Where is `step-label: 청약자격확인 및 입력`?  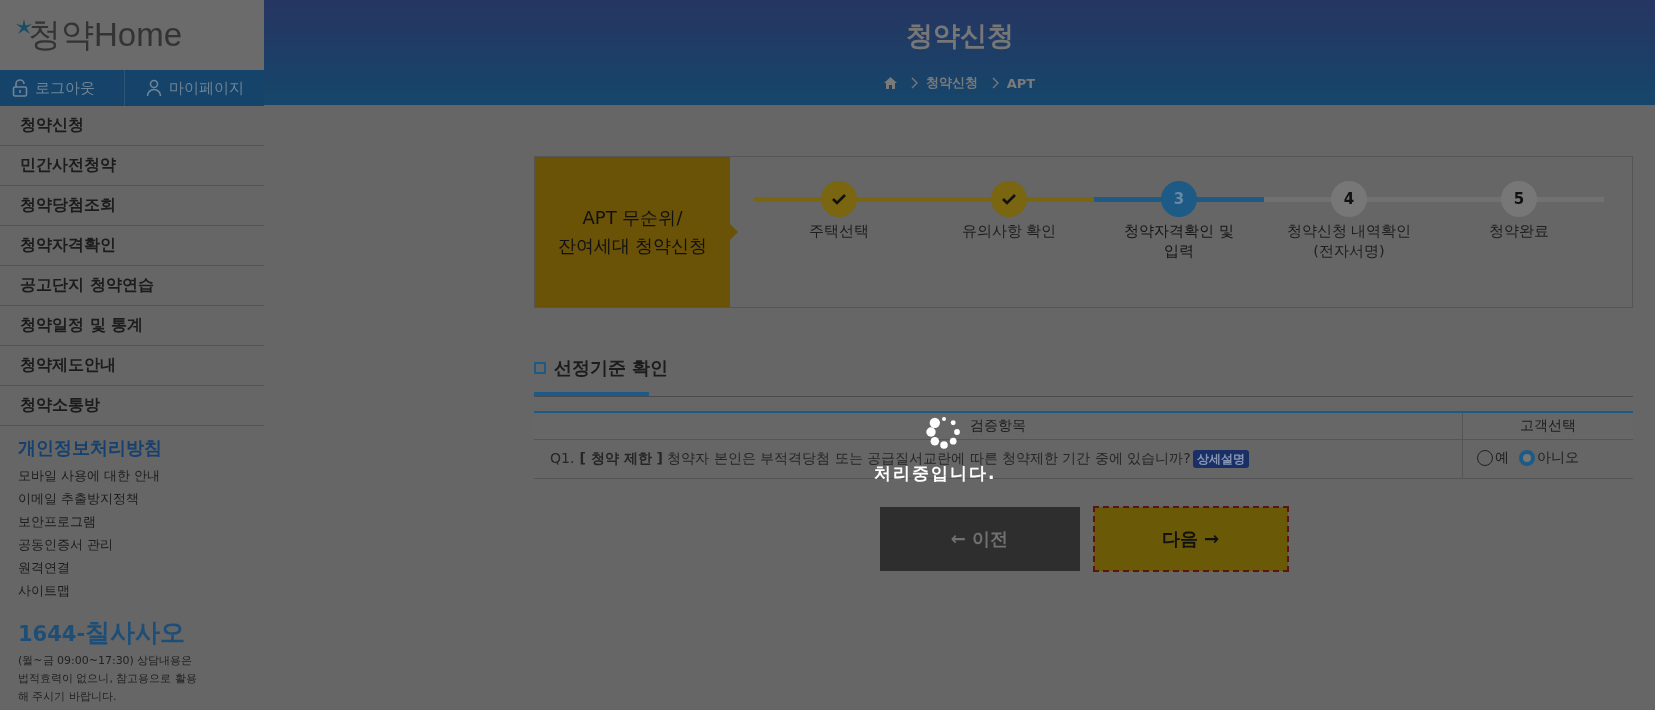 step-label: 청약자격확인 및 입력 is located at coordinates (1179, 241).